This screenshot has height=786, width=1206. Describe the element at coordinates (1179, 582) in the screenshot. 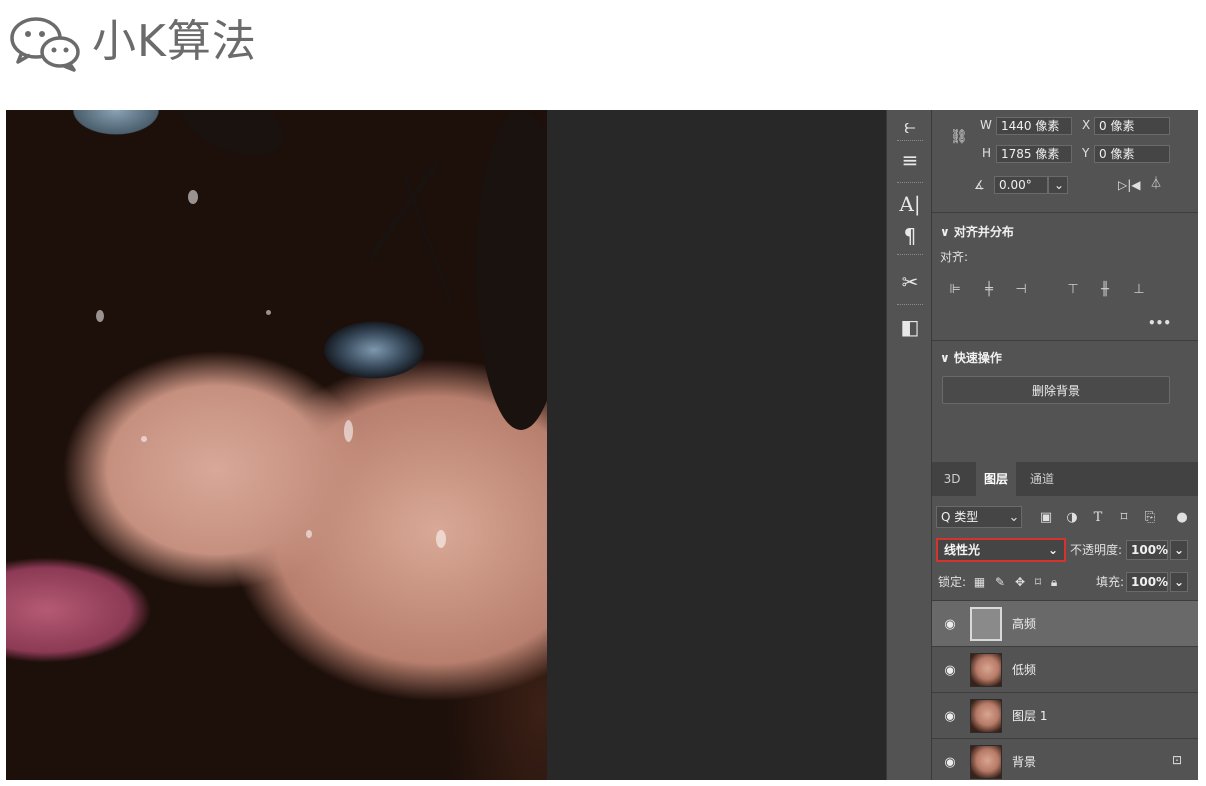

I see `fill-dropdown-icon: ⌄` at that location.